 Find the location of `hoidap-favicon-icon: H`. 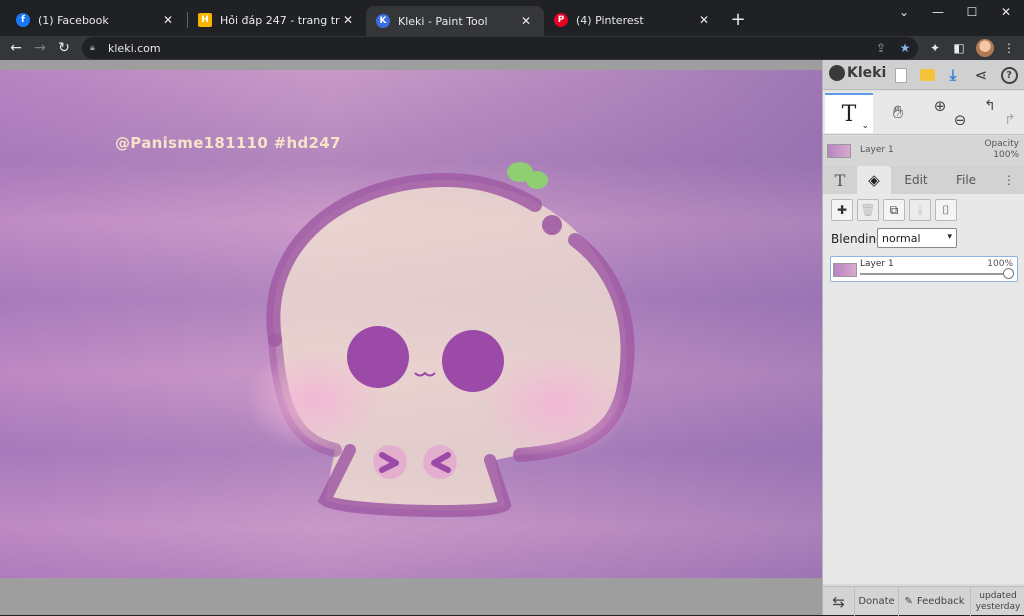

hoidap-favicon-icon: H is located at coordinates (205, 20).